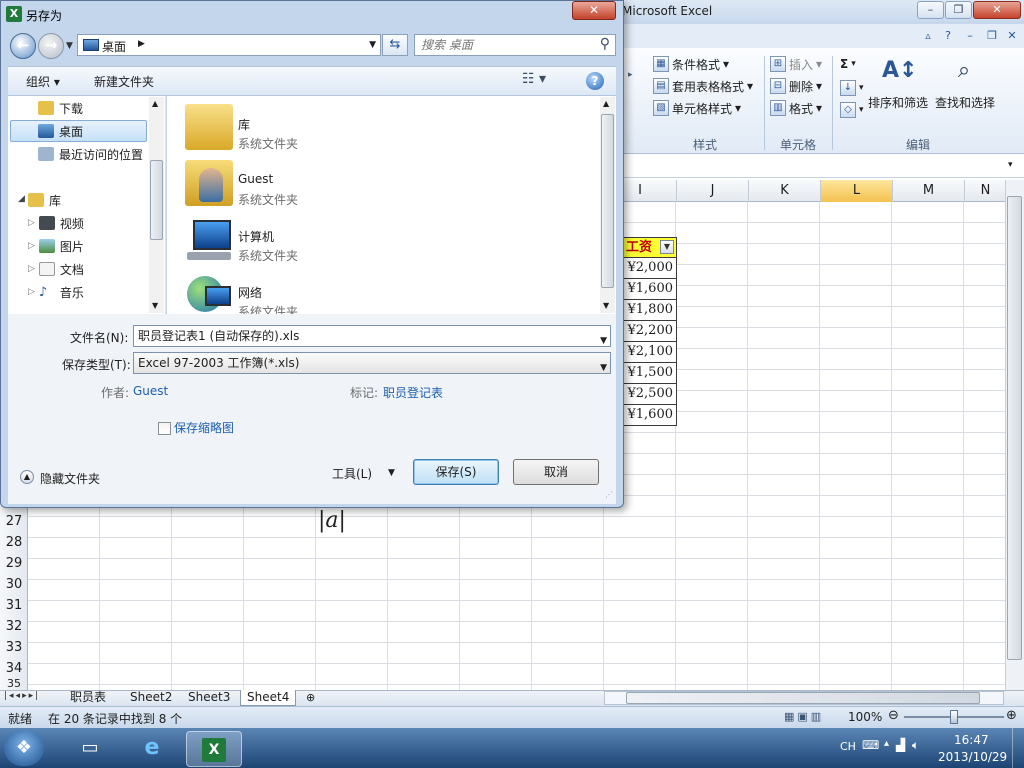 The image size is (1024, 768). I want to click on sheet-tab-active: Sheet4, so click(268, 698).